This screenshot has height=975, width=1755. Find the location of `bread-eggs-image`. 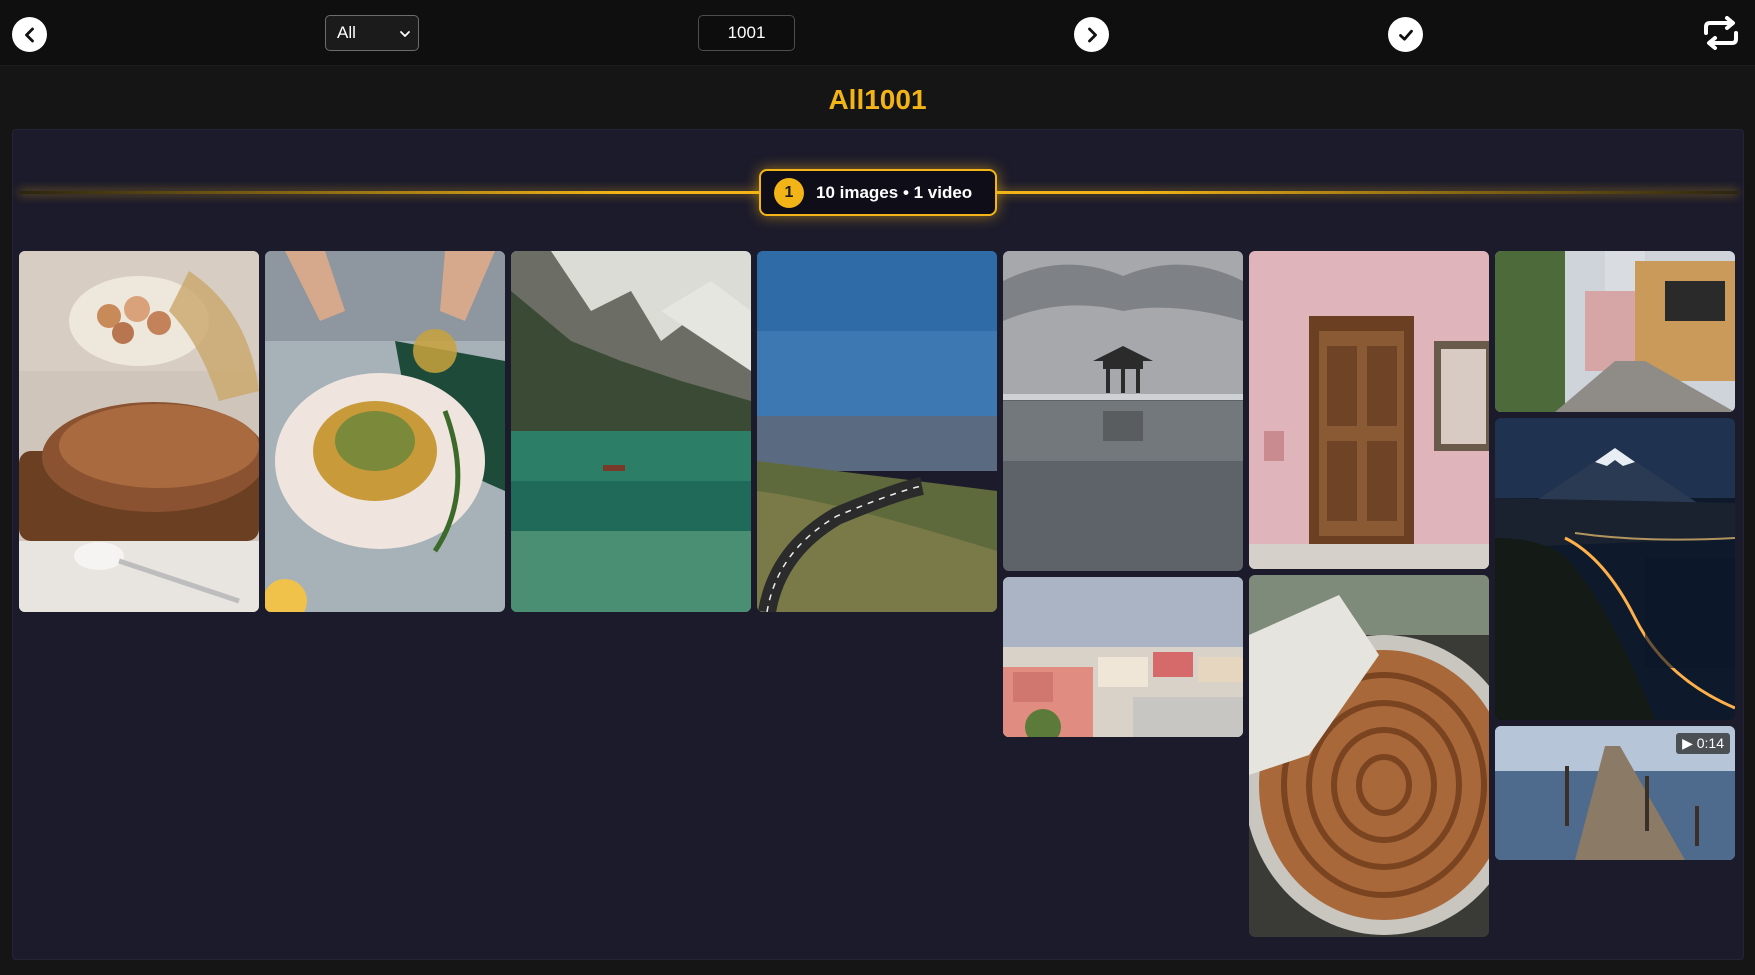

bread-eggs-image is located at coordinates (139, 431).